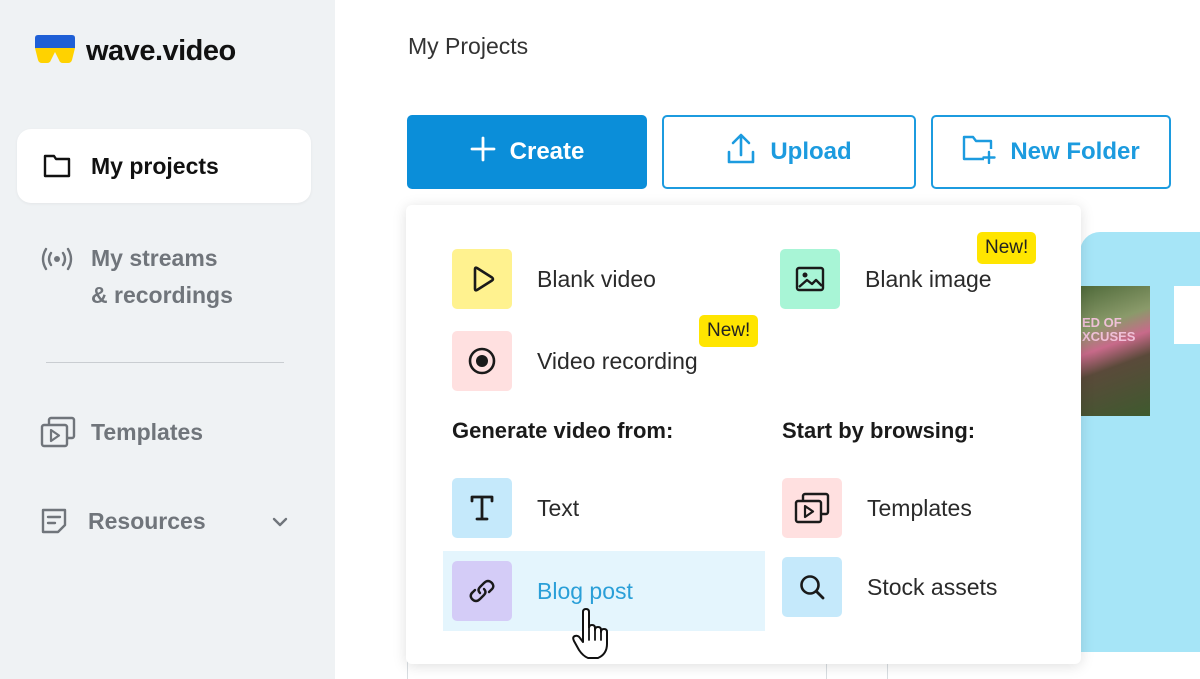 This screenshot has width=1200, height=679. Describe the element at coordinates (147, 432) in the screenshot. I see `sidebar-item-label: Templates` at that location.